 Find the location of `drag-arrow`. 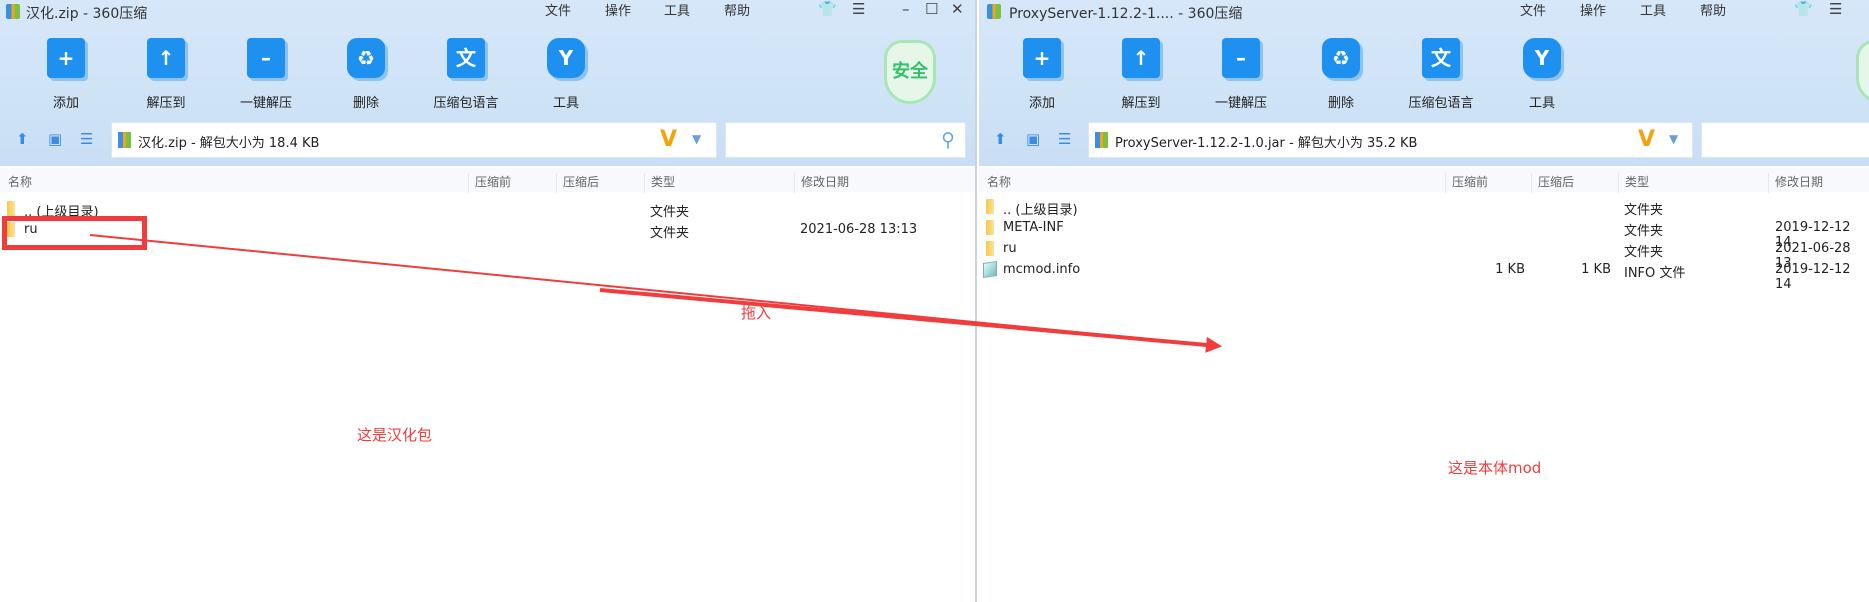

drag-arrow is located at coordinates (655, 293).